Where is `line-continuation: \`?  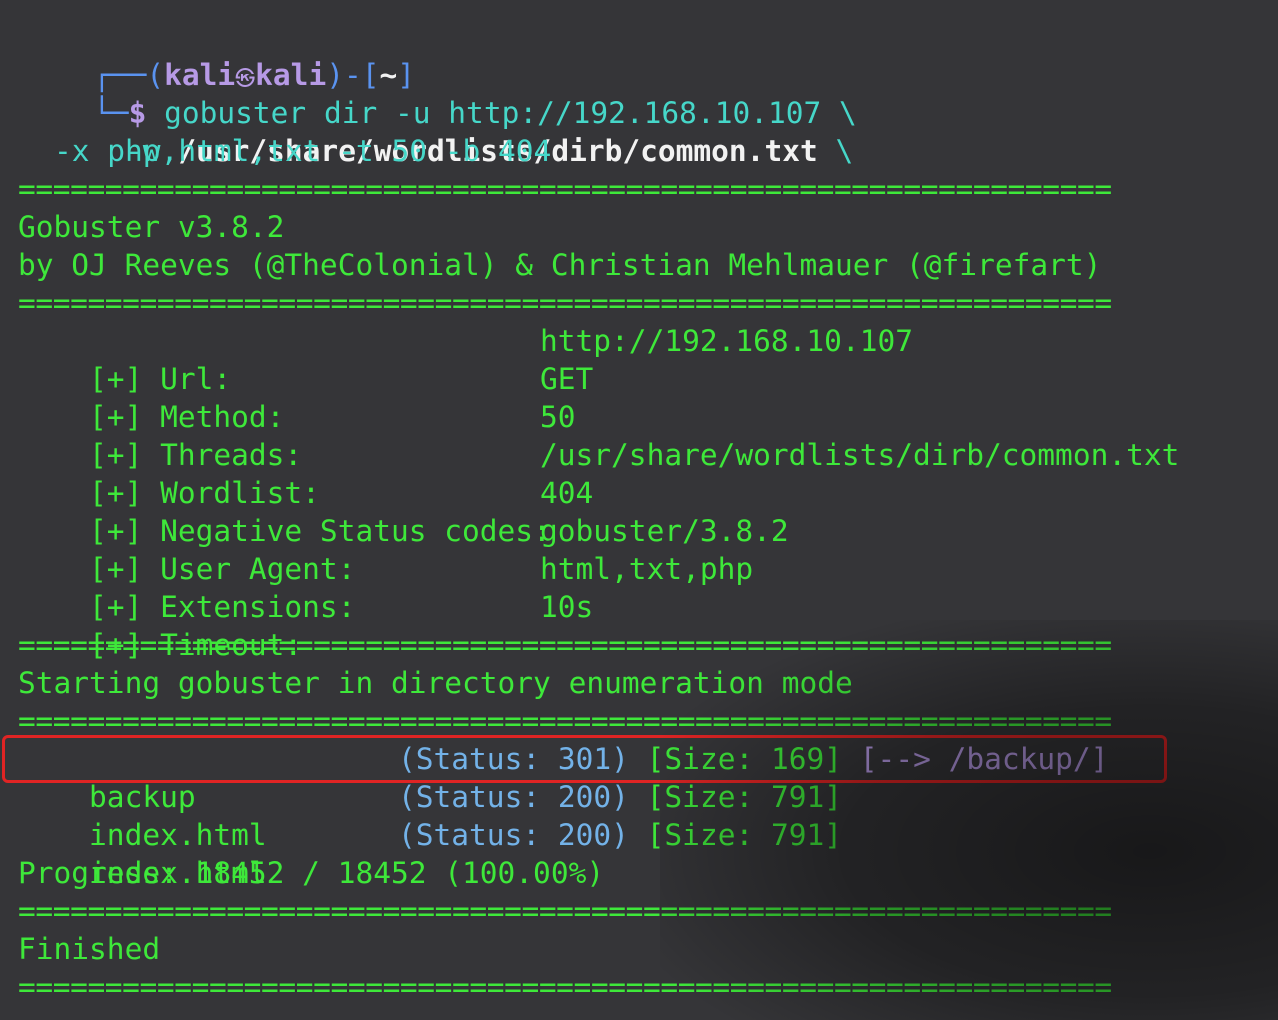 line-continuation: \ is located at coordinates (844, 151).